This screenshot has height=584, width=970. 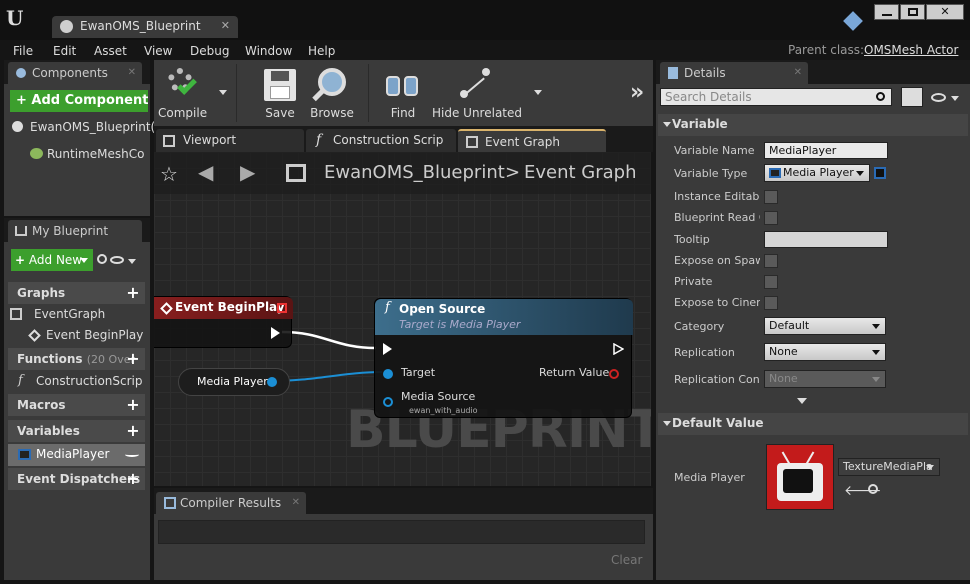 I want to click on media-player-thumbnail, so click(x=800, y=477).